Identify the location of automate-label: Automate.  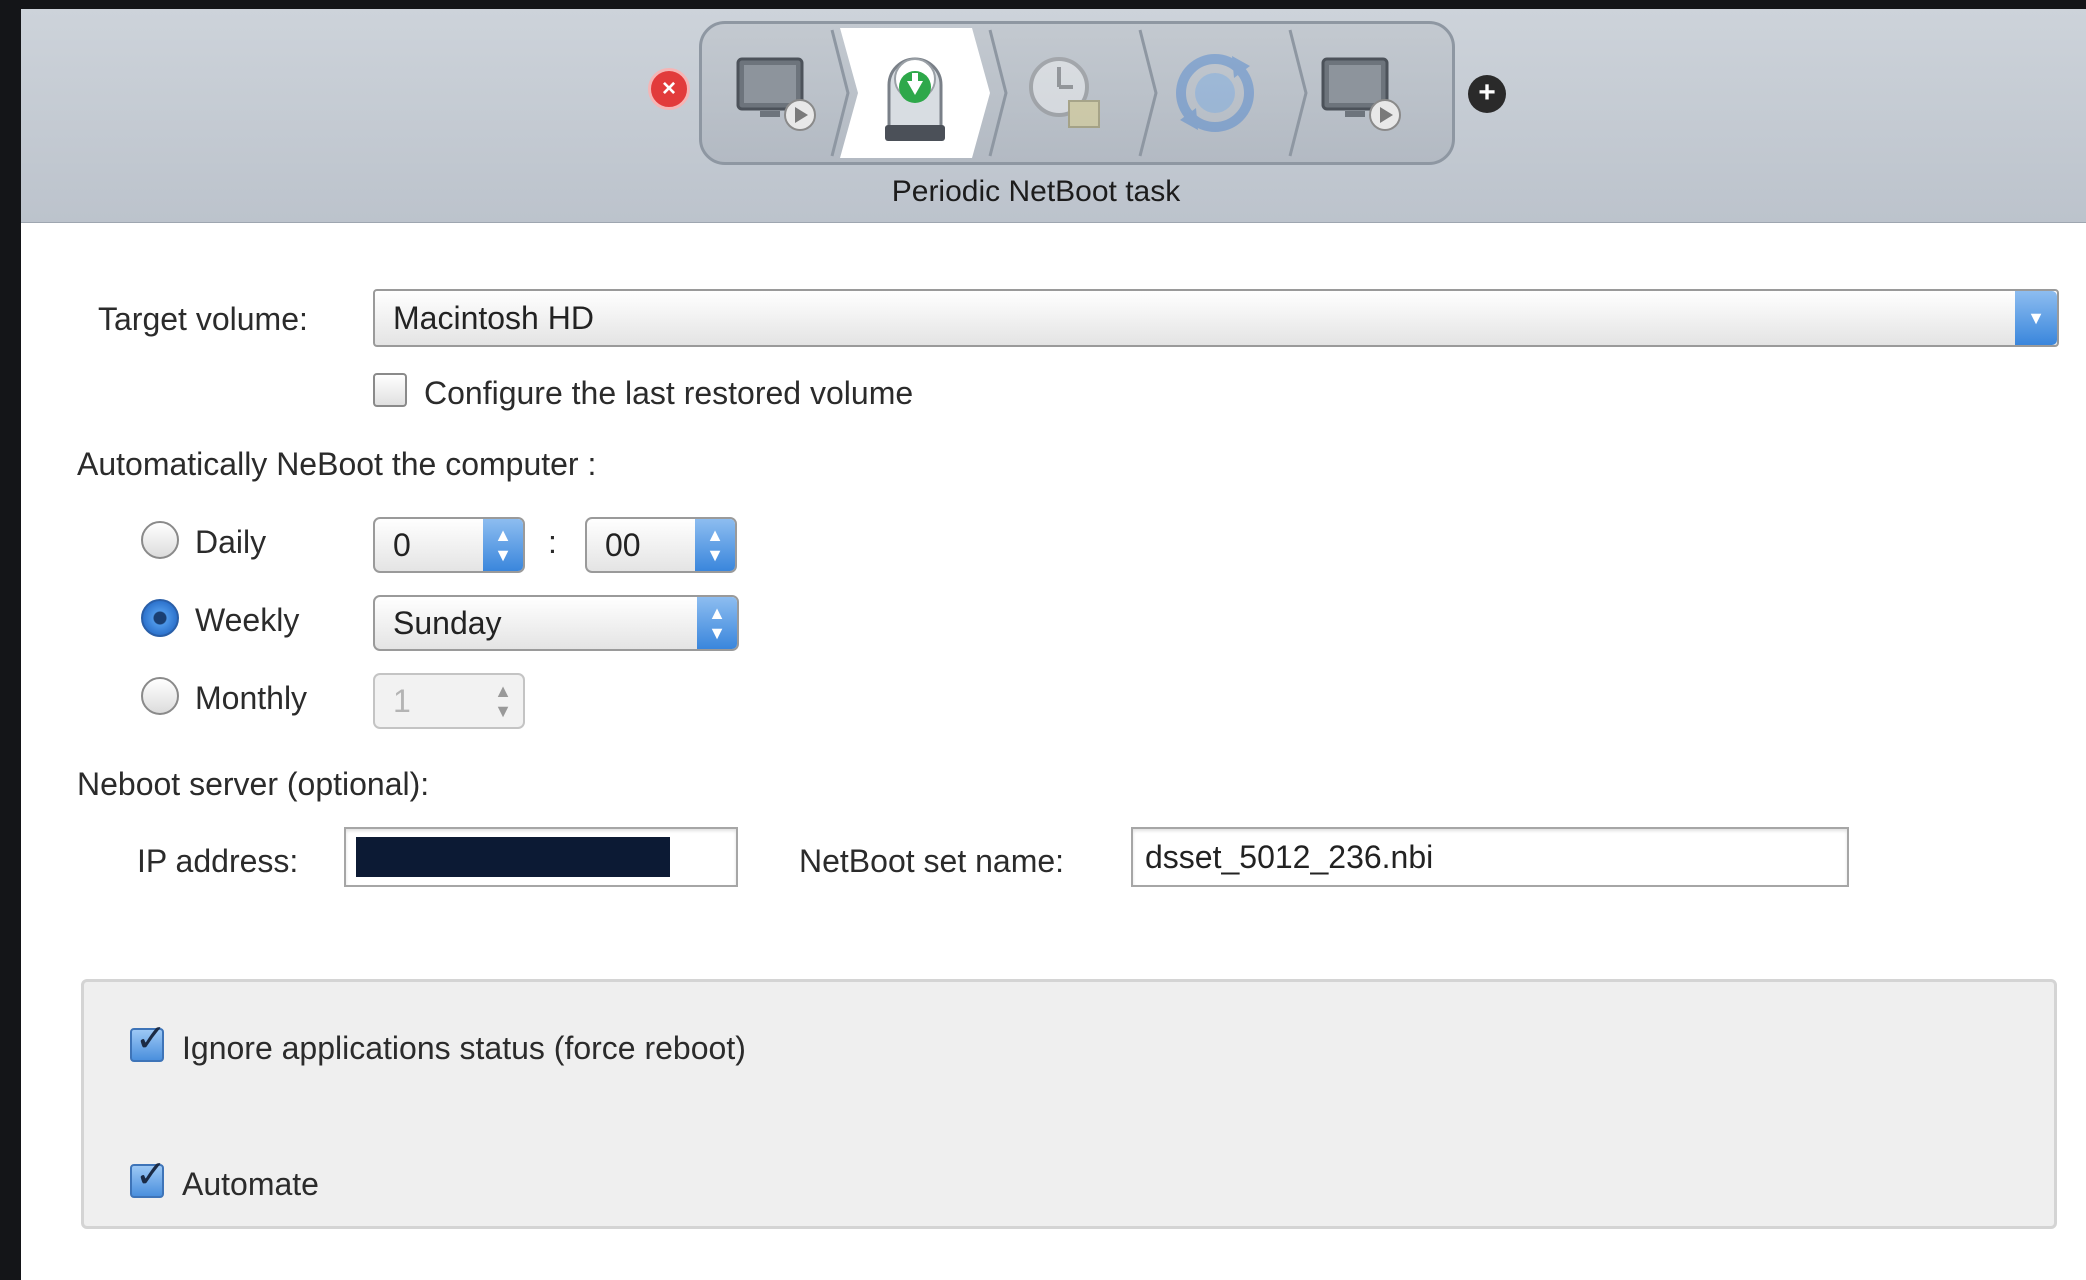
(250, 1184).